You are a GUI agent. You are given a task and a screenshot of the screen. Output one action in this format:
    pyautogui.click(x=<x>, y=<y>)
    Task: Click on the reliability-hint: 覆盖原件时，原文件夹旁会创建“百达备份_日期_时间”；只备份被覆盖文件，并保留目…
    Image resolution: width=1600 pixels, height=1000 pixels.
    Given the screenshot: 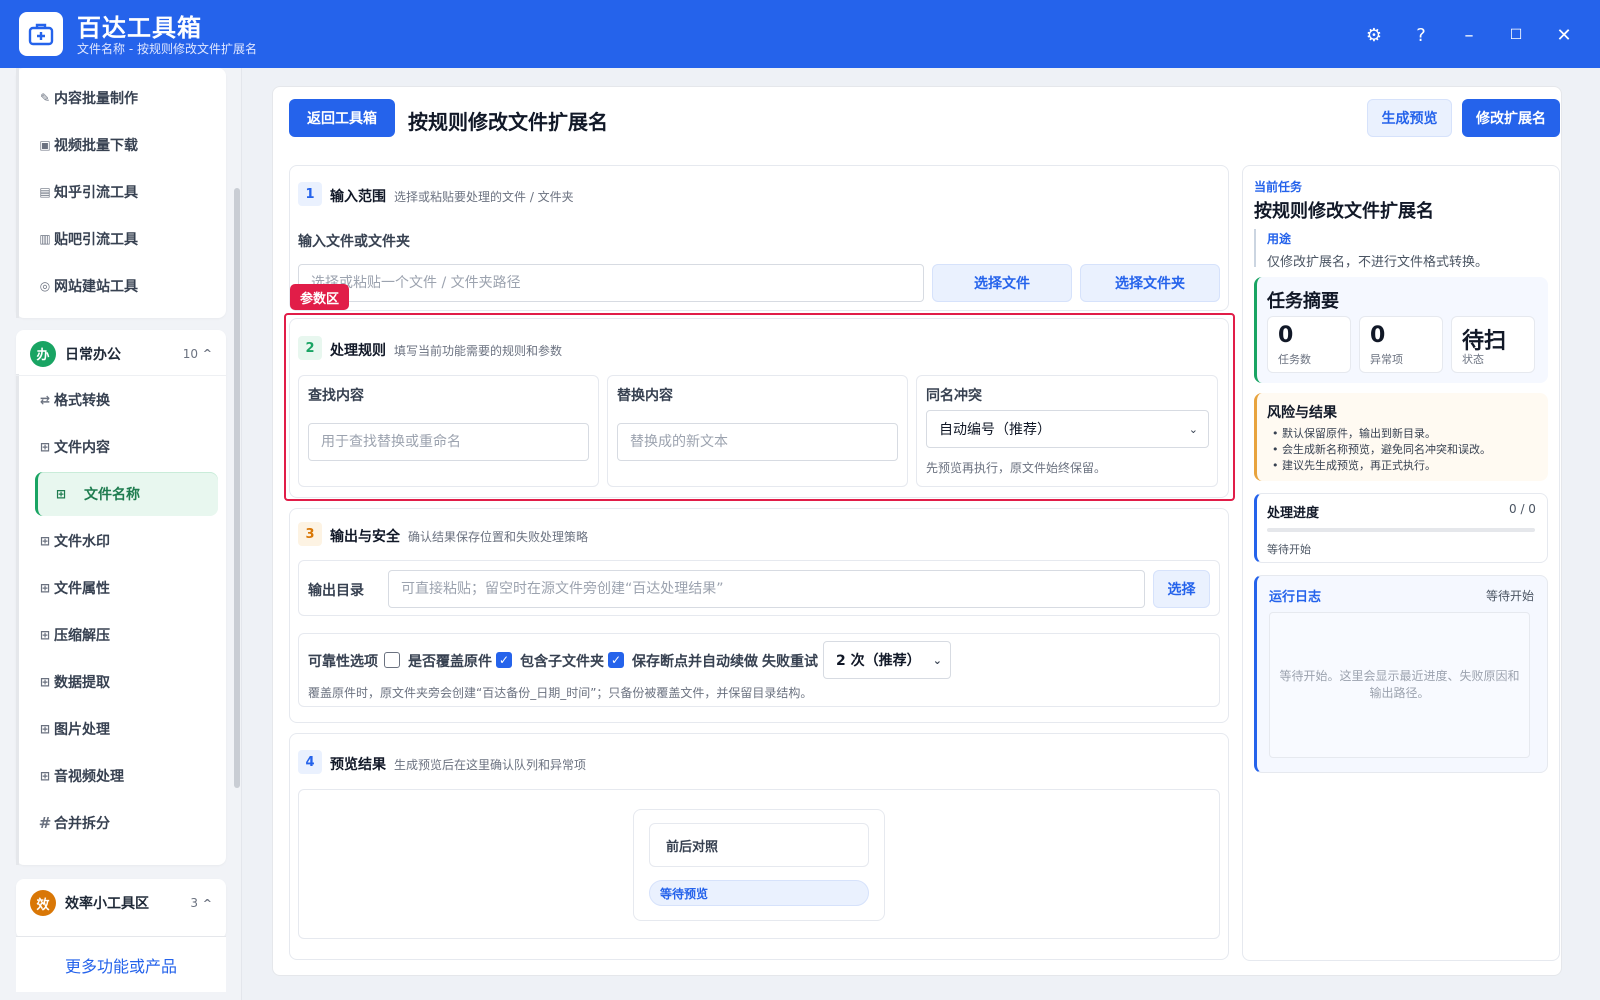 What is the action you would take?
    pyautogui.click(x=560, y=693)
    